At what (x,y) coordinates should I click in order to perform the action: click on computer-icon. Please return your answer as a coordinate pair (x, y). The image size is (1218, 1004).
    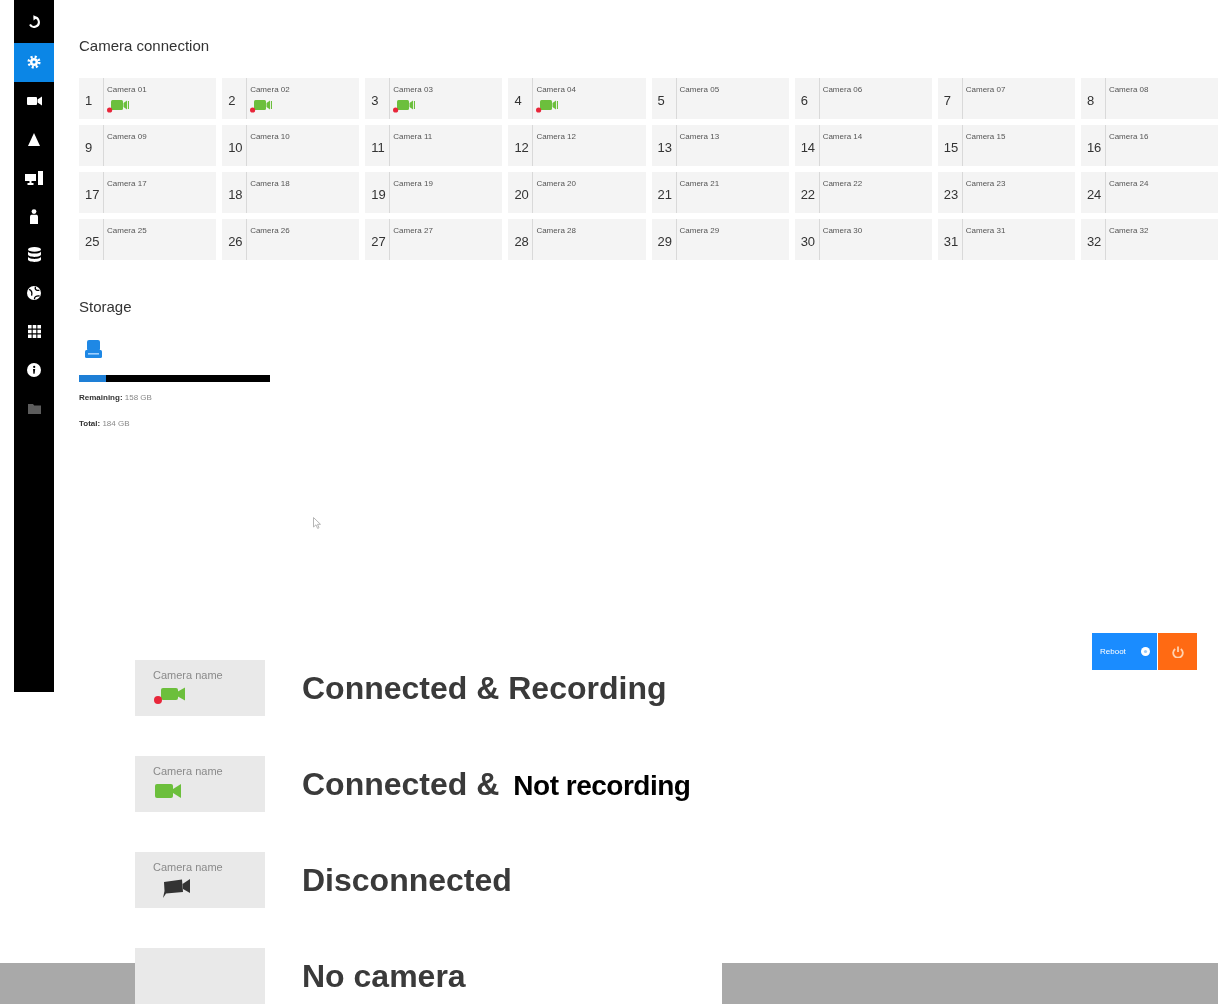
    Looking at the image, I should click on (34, 177).